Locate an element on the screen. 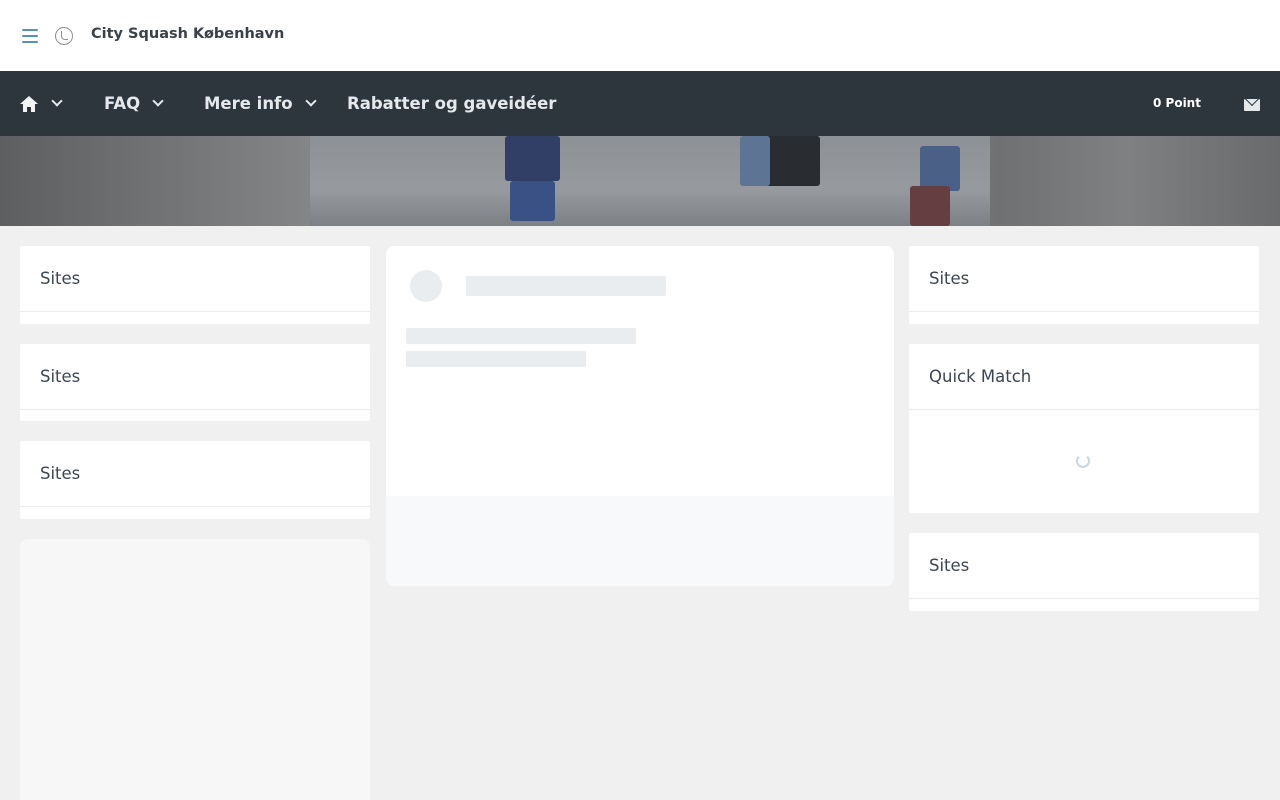 The width and height of the screenshot is (1280, 800). sites-card-right-2: Sites is located at coordinates (1084, 572).